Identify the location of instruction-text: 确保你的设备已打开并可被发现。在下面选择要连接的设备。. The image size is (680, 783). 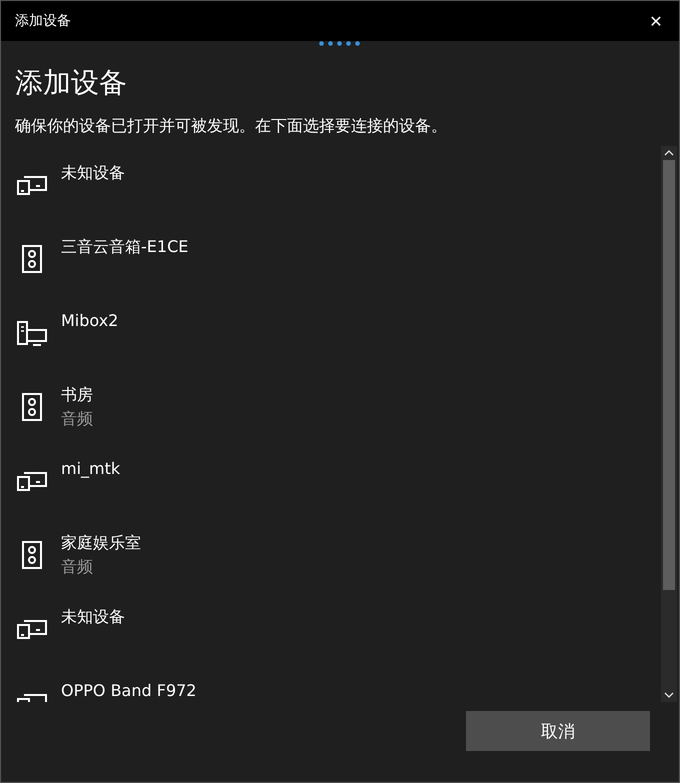
(231, 126).